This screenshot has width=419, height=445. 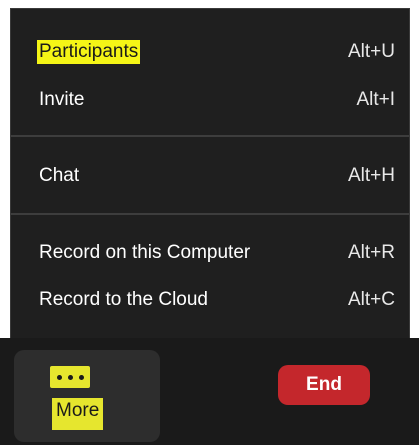 What do you see at coordinates (210, 300) in the screenshot?
I see `menu-item-record-cloud: Record to the Cloud Alt+C` at bounding box center [210, 300].